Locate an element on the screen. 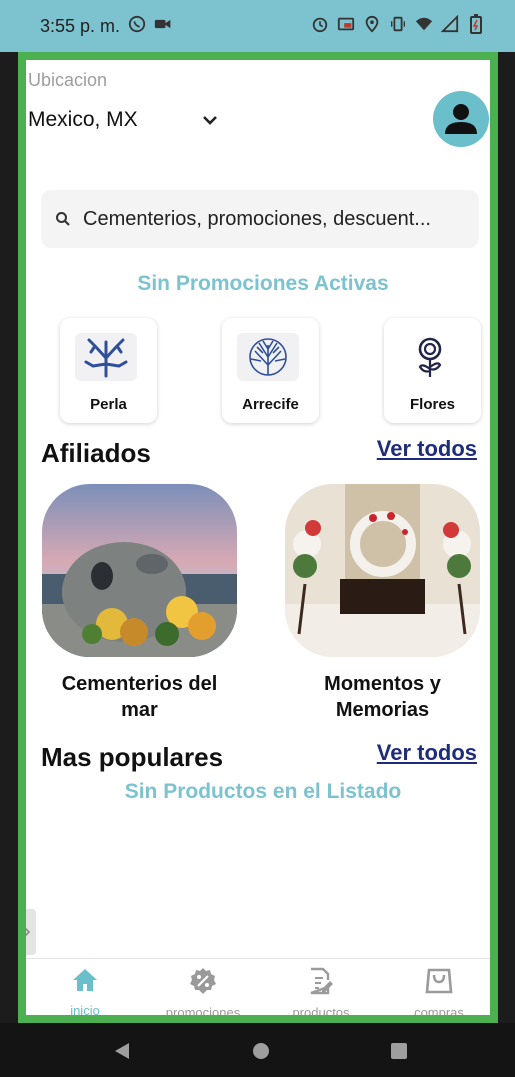 The width and height of the screenshot is (515, 1077). category-label: Perla is located at coordinates (108, 404).